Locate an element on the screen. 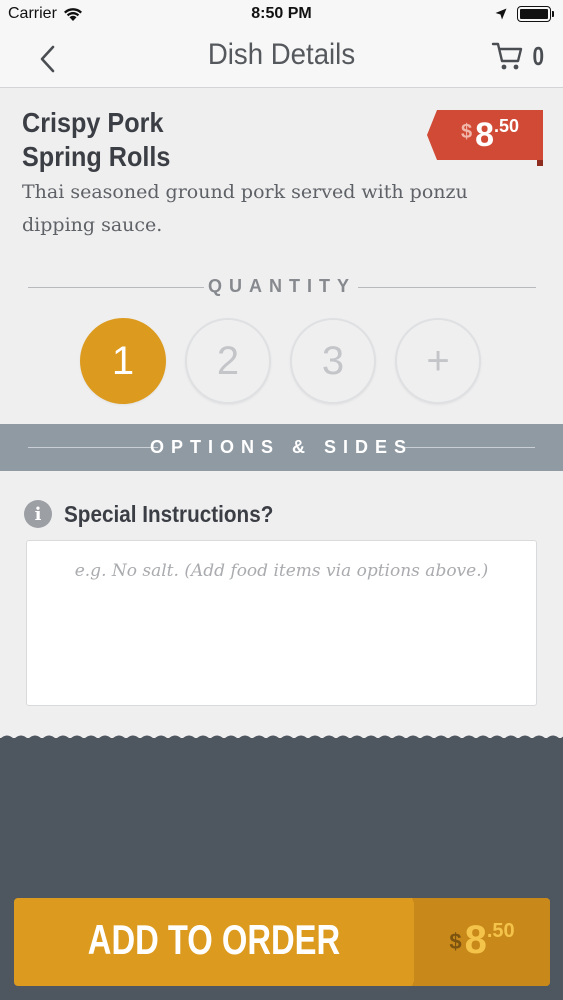 The width and height of the screenshot is (563, 1000). add-price-currency: $ is located at coordinates (455, 941).